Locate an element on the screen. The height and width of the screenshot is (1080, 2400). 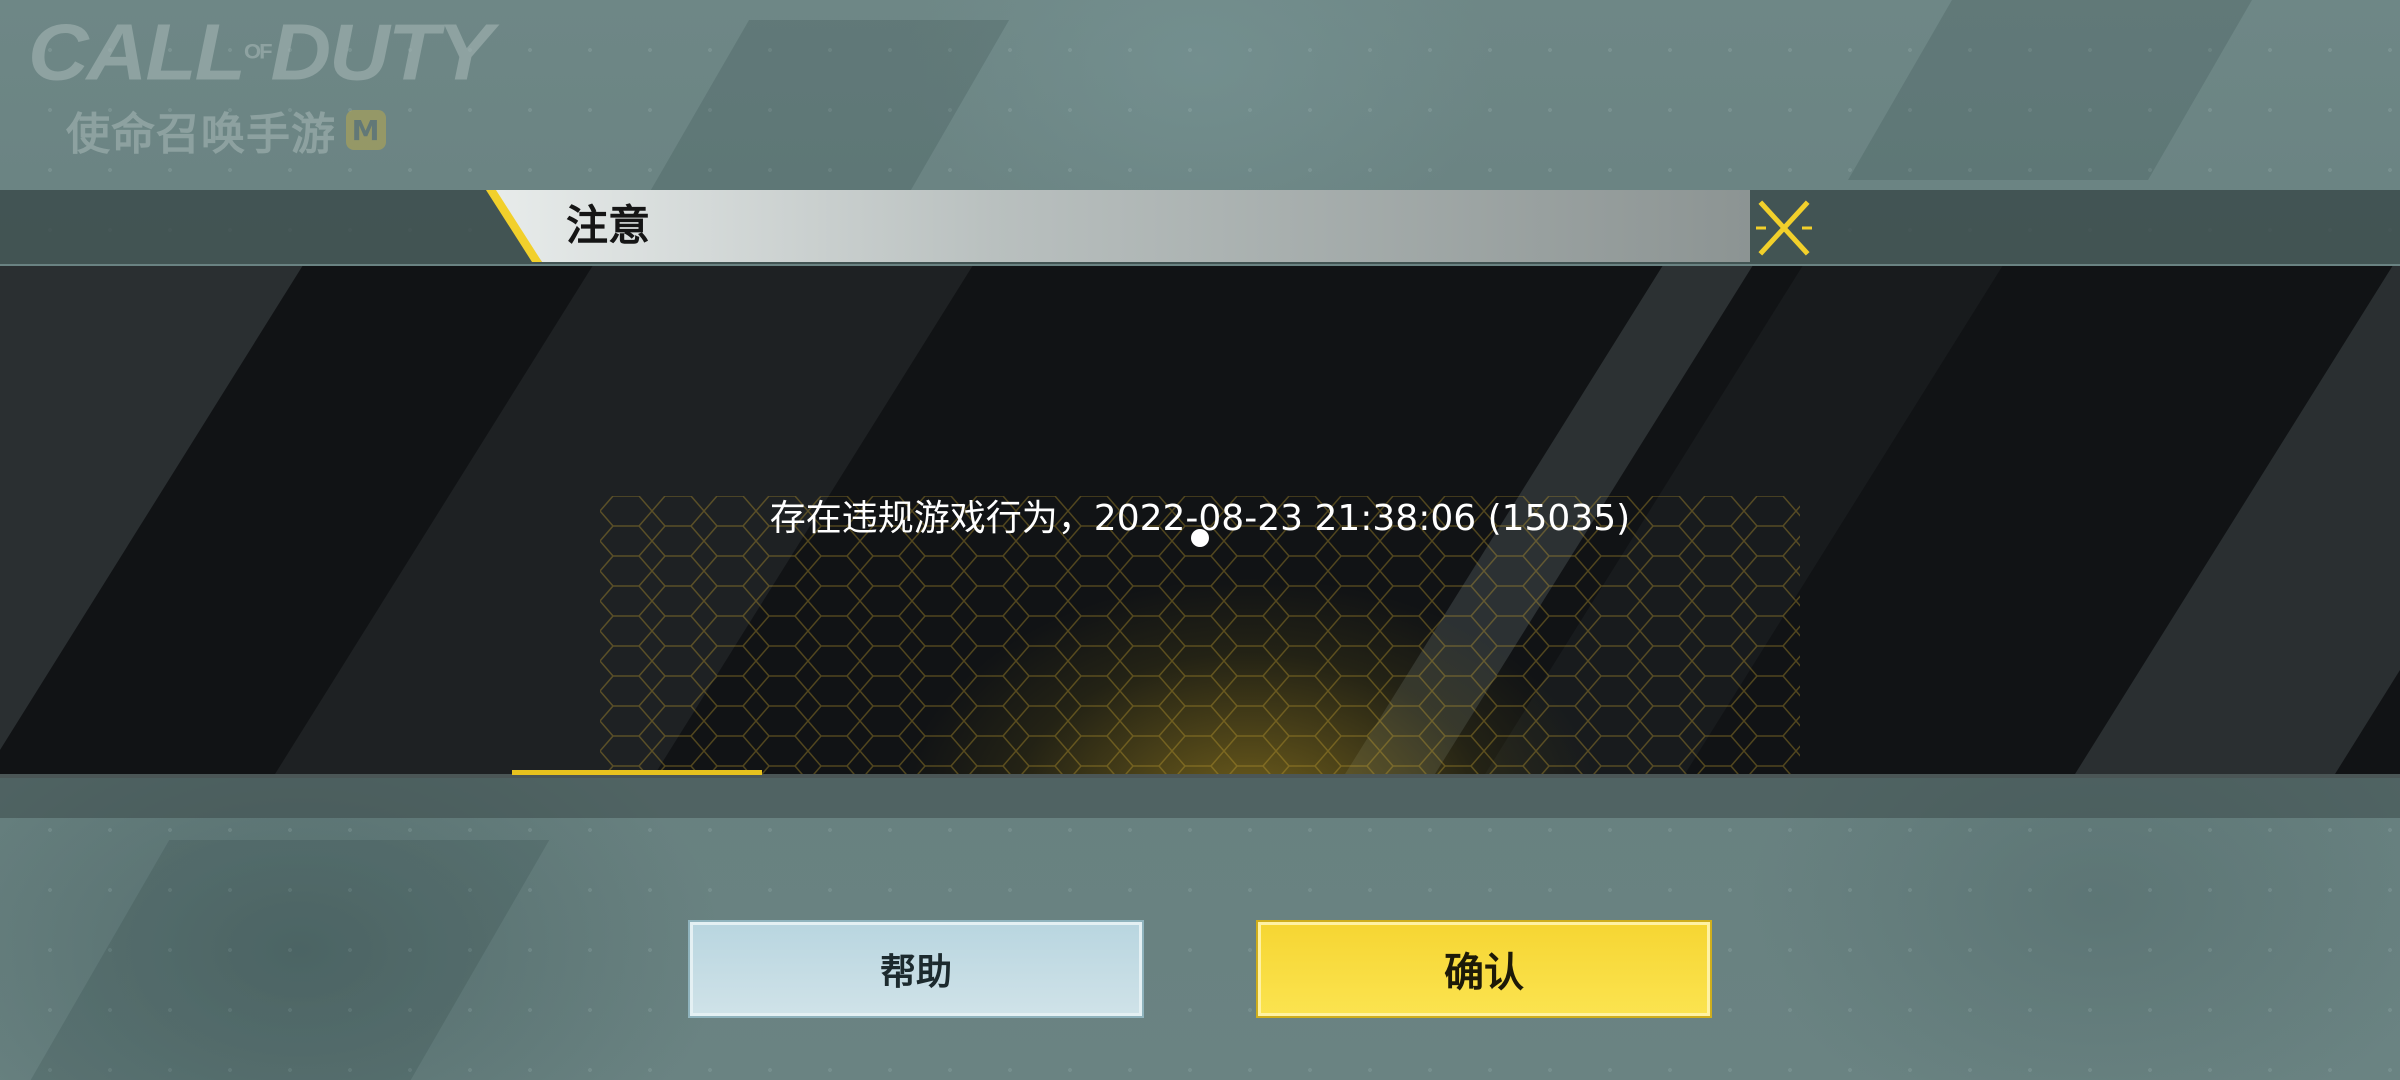
logo-word-call: CALL is located at coordinates (137, 52).